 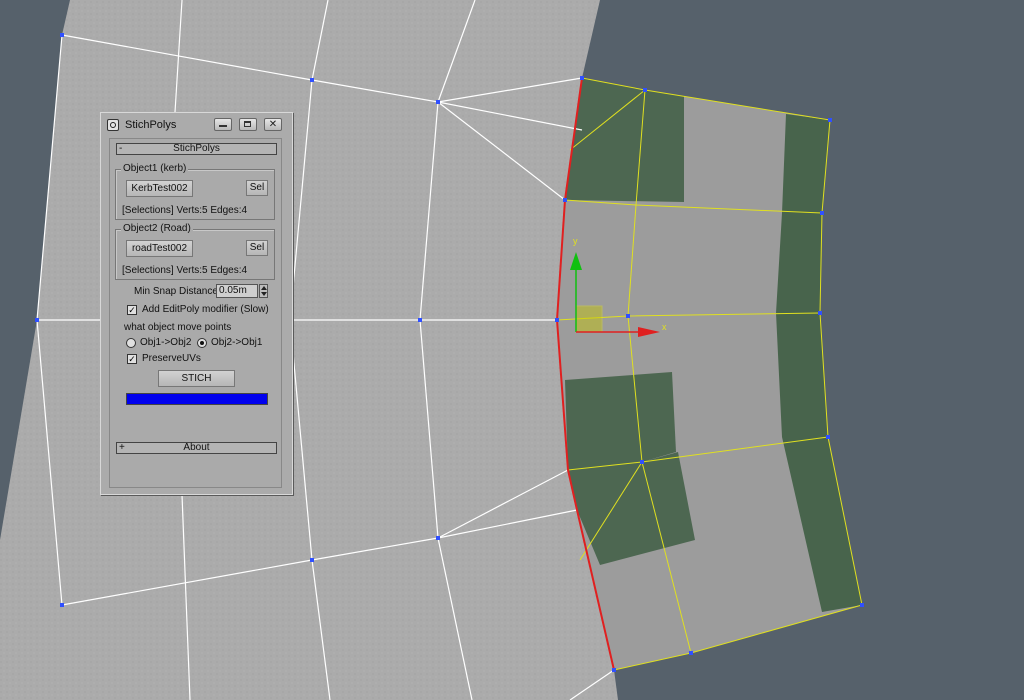 I want to click on object1-group-label: Object1 (kerb), so click(x=155, y=168).